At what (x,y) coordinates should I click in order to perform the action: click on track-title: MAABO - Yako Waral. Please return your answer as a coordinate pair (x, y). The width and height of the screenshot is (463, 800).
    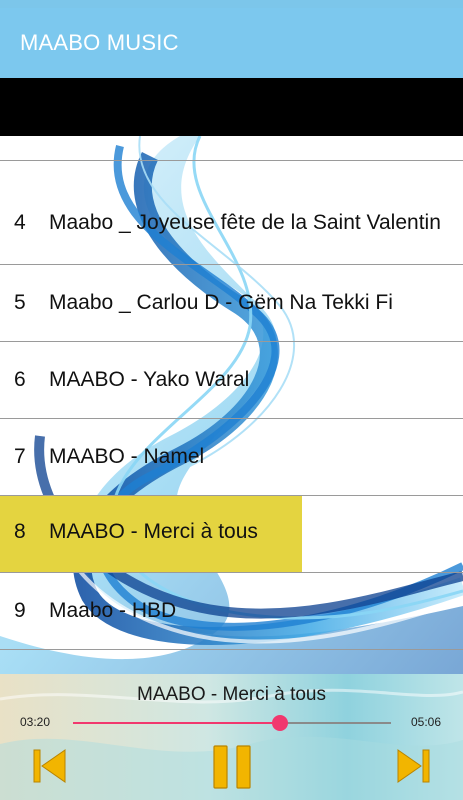
    Looking at the image, I should click on (149, 379).